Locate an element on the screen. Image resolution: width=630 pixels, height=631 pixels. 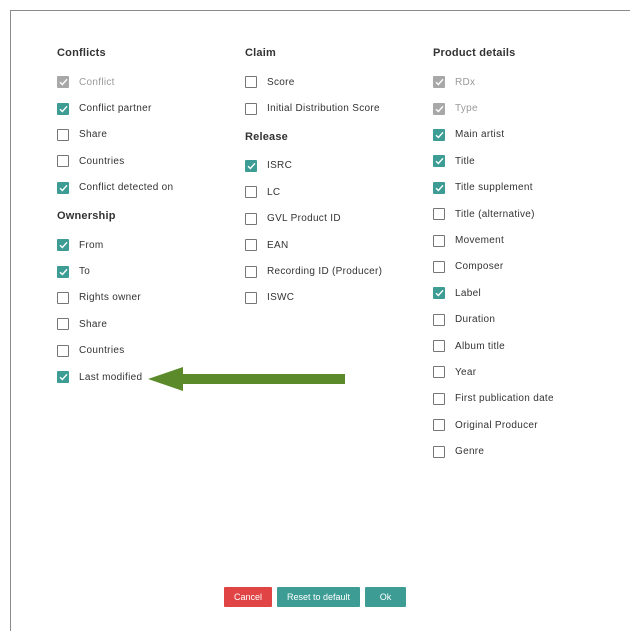
option-product-details-rdx: RDx is located at coordinates (523, 82).